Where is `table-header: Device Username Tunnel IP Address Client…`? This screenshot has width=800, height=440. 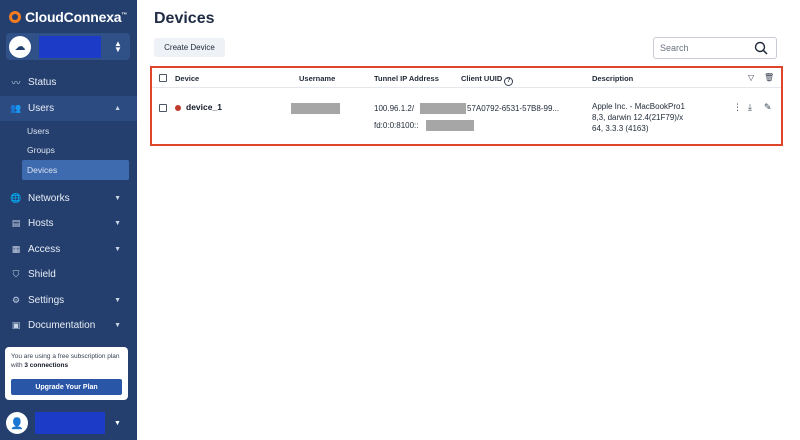 table-header: Device Username Tunnel IP Address Client… is located at coordinates (466, 78).